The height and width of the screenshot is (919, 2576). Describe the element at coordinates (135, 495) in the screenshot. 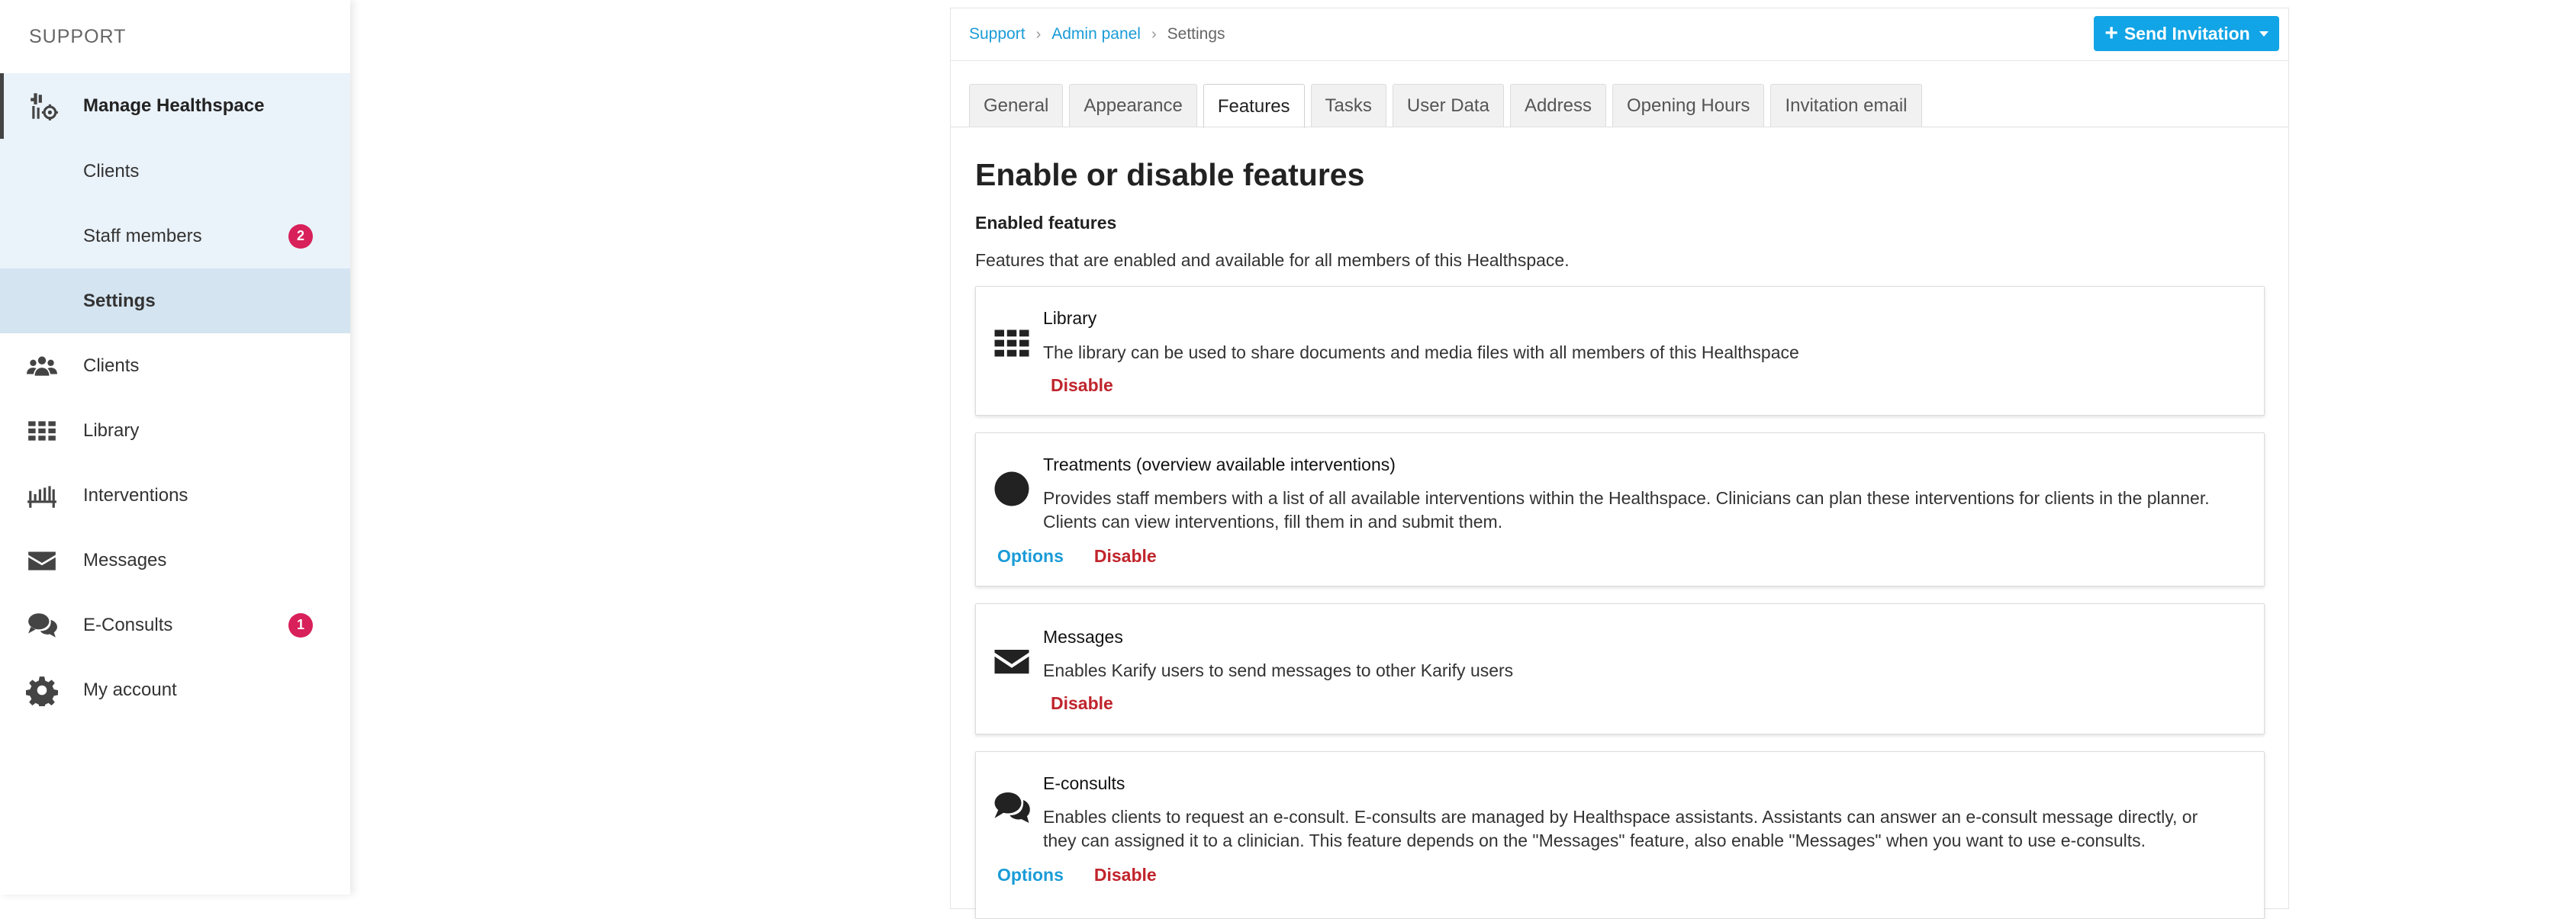

I see `sidebar-item-label: Interventions` at that location.